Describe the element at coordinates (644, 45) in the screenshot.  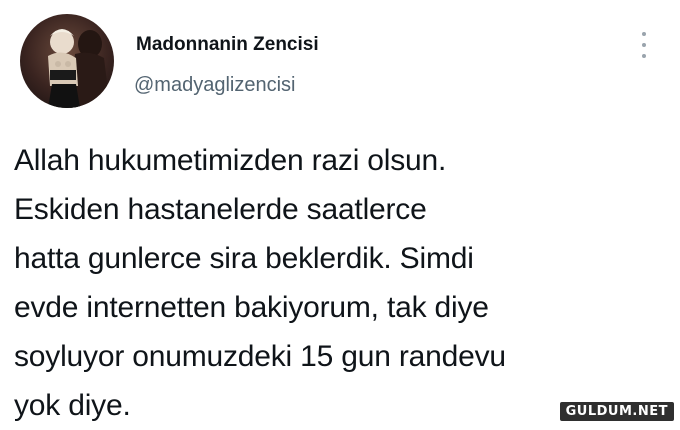
I see `more-vertical-icon` at that location.